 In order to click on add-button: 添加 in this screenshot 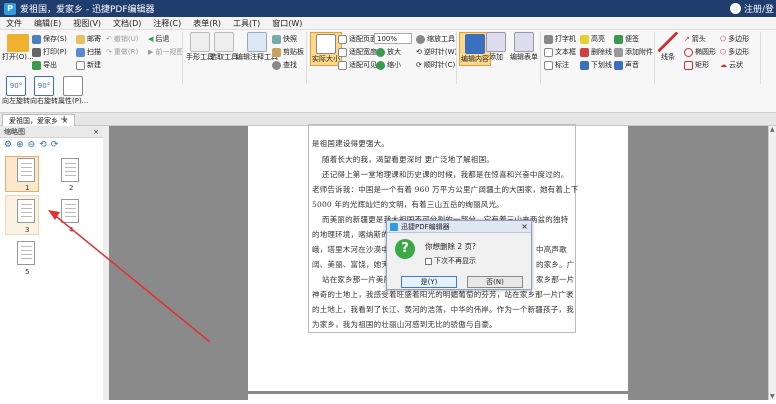, I will do `click(496, 47)`.